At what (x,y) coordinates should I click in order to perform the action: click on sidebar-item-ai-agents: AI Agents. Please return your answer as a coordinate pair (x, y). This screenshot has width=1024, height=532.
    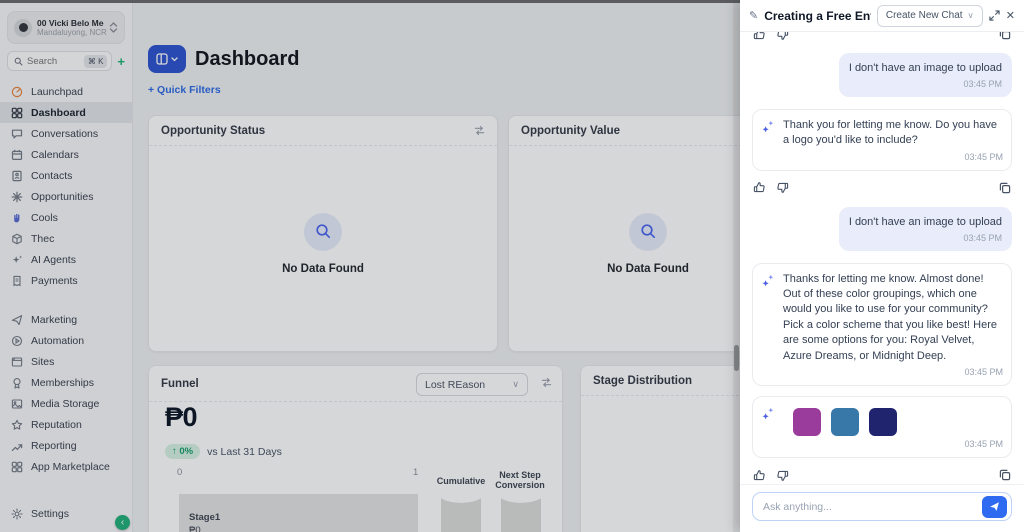
    Looking at the image, I should click on (66, 259).